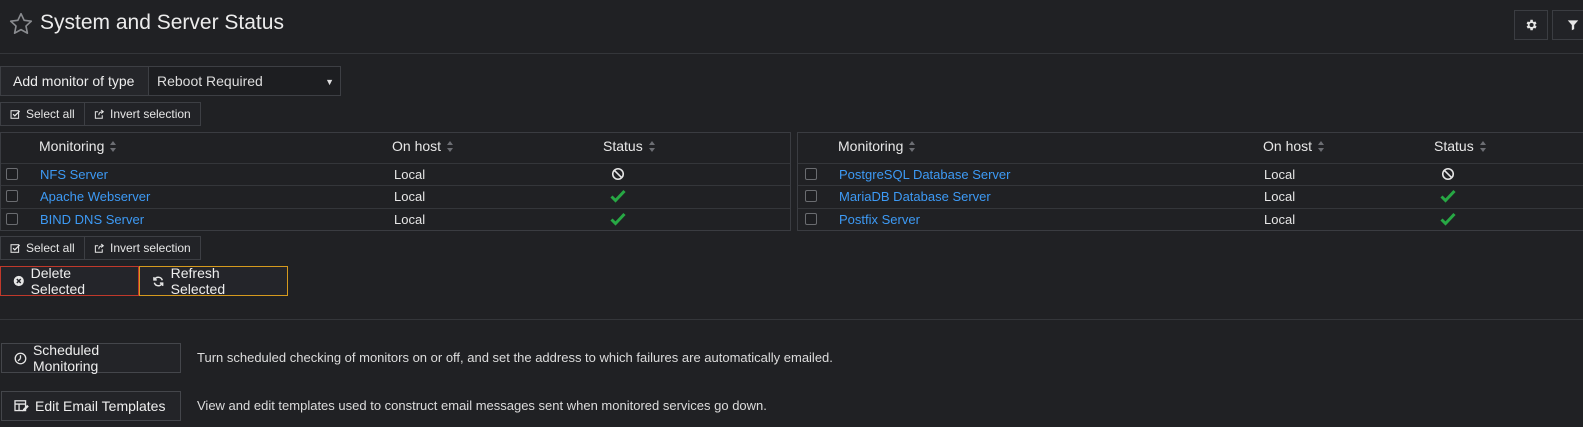 The width and height of the screenshot is (1583, 427). What do you see at coordinates (74, 81) in the screenshot?
I see `add-monitor-label: Add monitor of type` at bounding box center [74, 81].